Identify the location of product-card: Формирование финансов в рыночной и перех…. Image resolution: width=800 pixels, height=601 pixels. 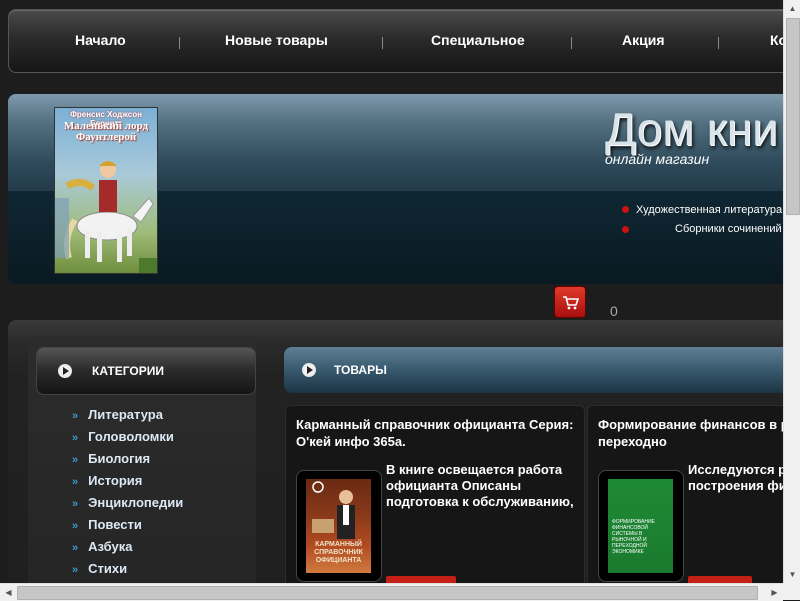
(685, 494).